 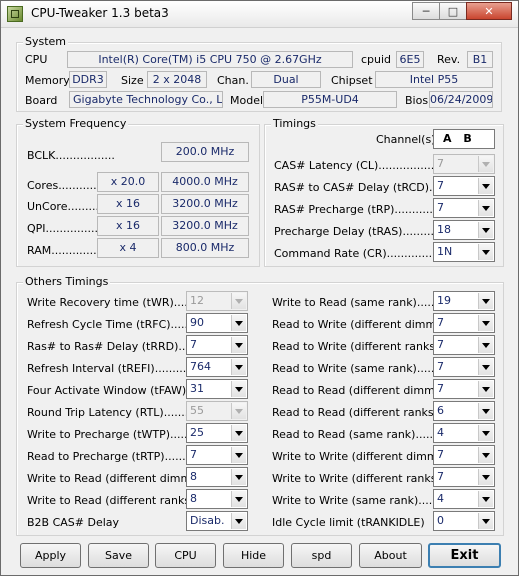 What do you see at coordinates (440, 322) in the screenshot?
I see `rtw-diff-dimms-value: 7` at bounding box center [440, 322].